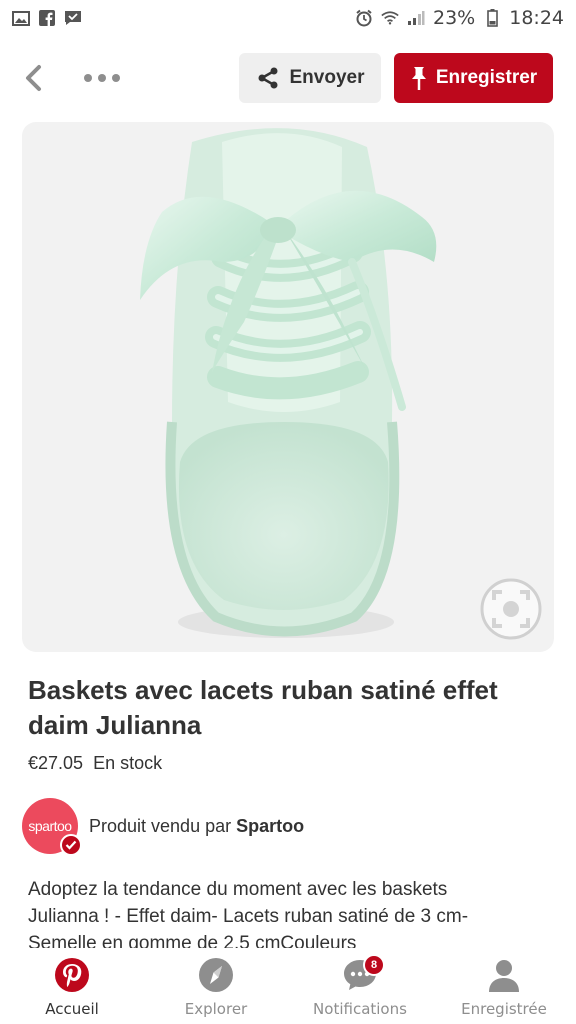 The width and height of the screenshot is (576, 1024). I want to click on pinterest-icon, so click(72, 975).